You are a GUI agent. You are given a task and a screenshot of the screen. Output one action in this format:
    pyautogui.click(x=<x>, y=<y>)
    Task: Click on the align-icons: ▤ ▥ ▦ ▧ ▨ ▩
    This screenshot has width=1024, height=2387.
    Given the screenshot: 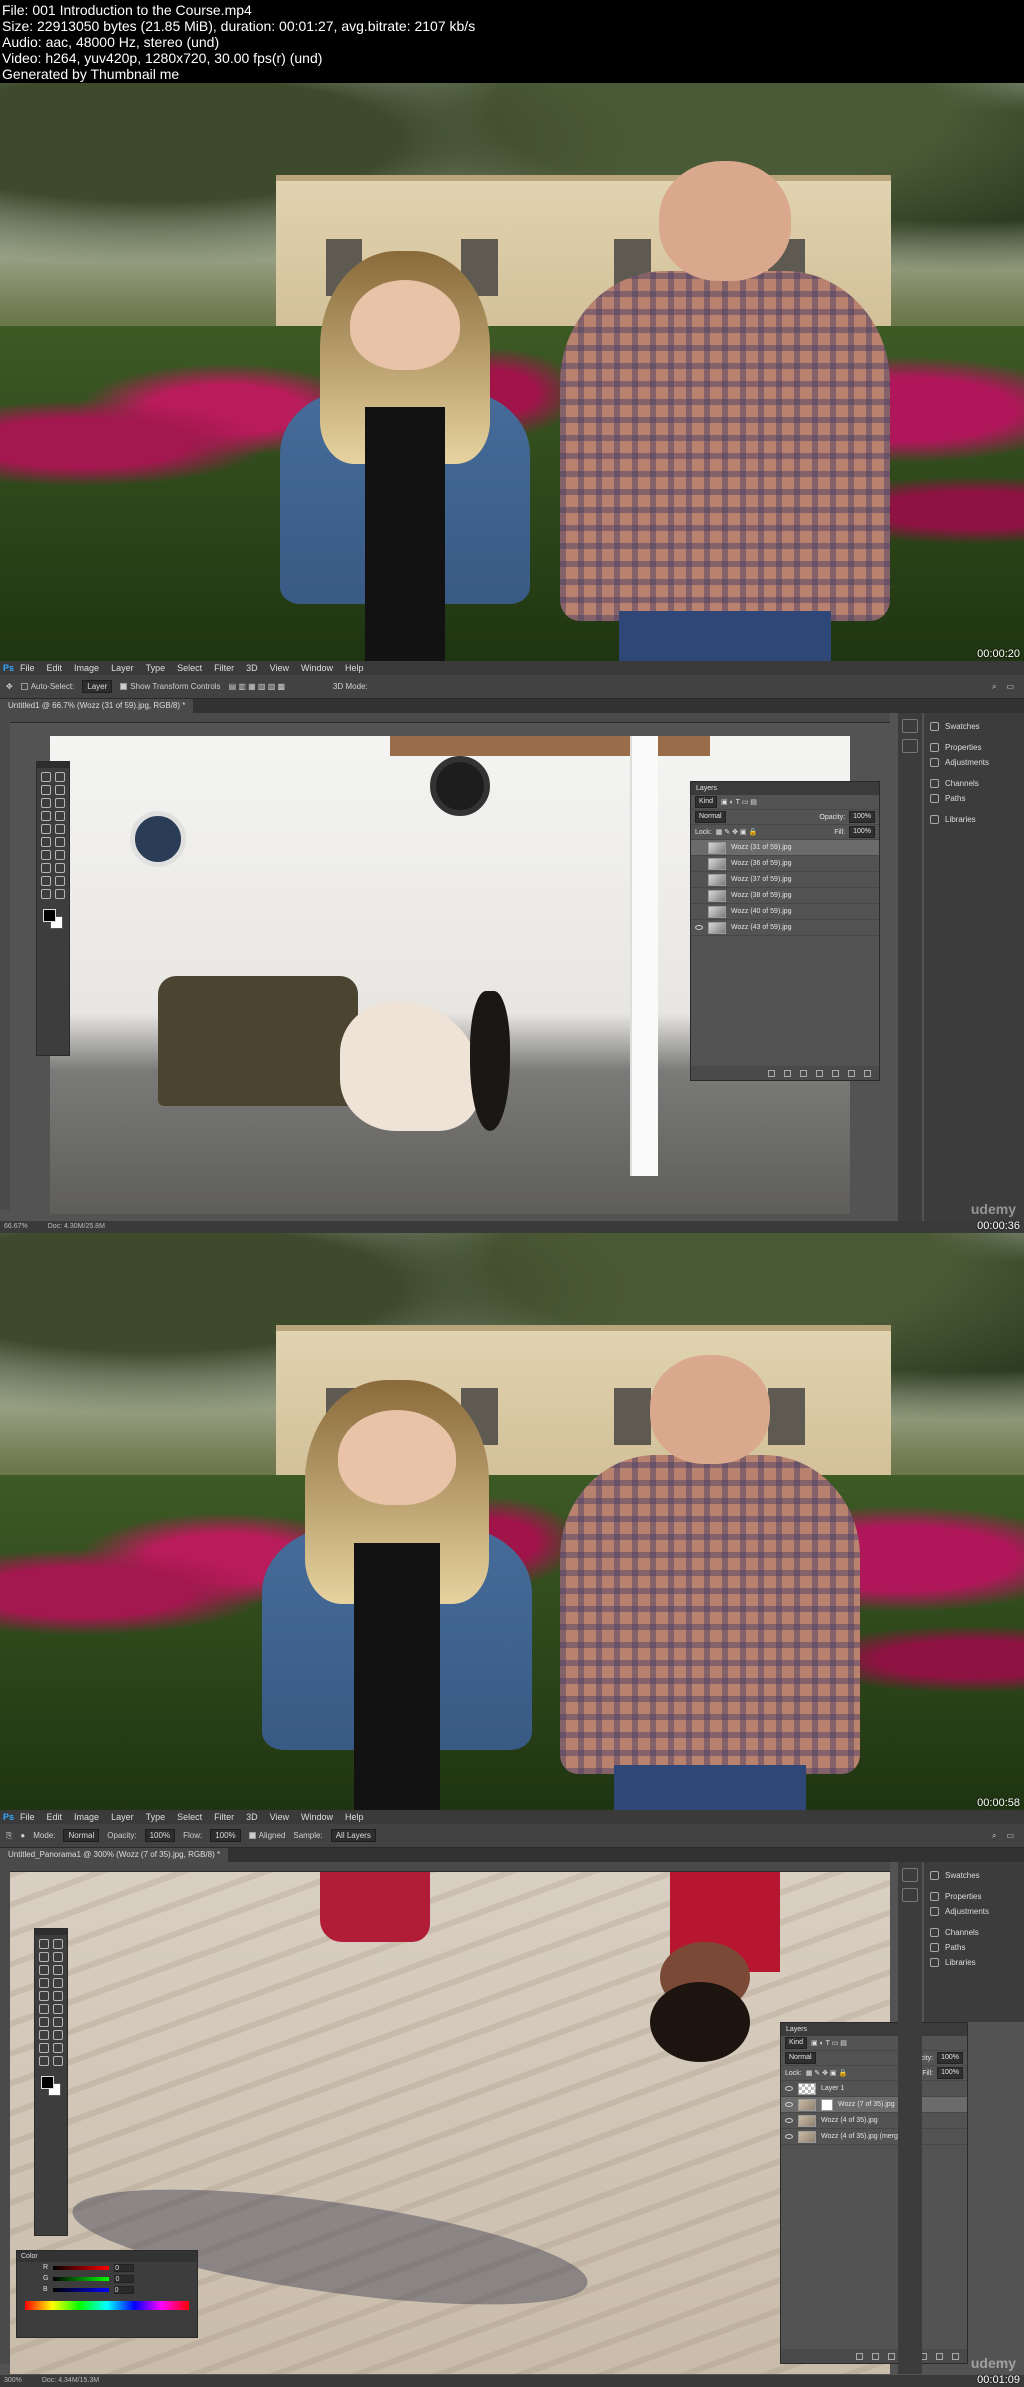 What is the action you would take?
    pyautogui.click(x=257, y=686)
    